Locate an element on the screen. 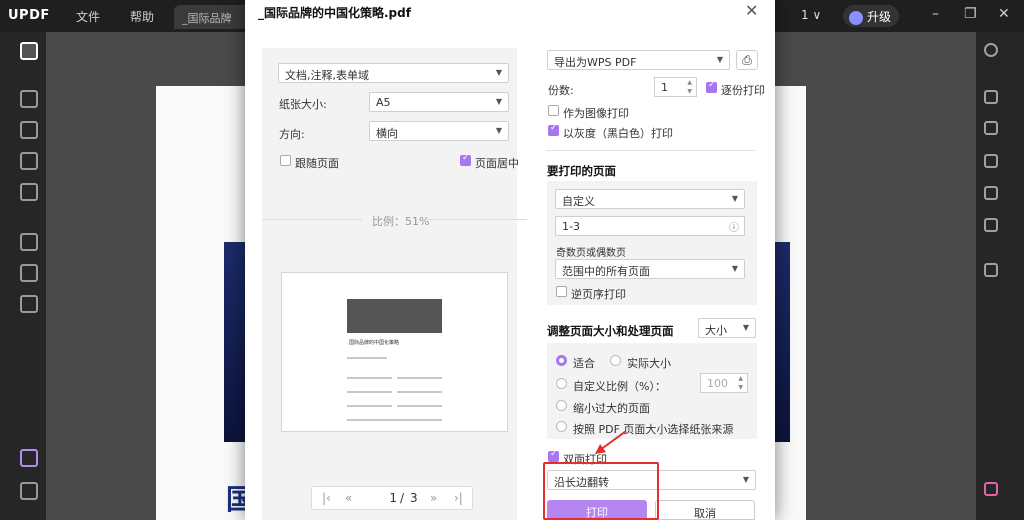 This screenshot has height=520, width=1024. orientation-select: 横向 ▼ is located at coordinates (439, 131).